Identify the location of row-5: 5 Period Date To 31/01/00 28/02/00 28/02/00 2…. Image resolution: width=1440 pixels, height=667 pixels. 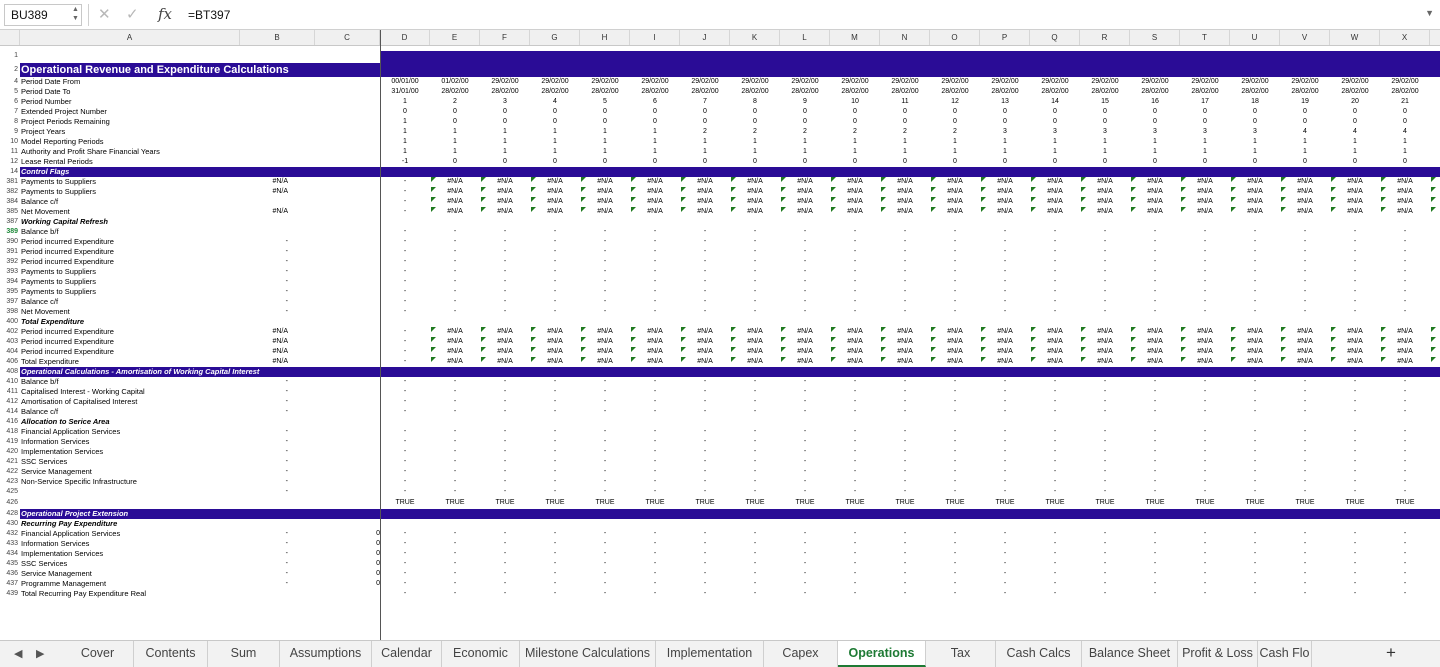
(720, 92).